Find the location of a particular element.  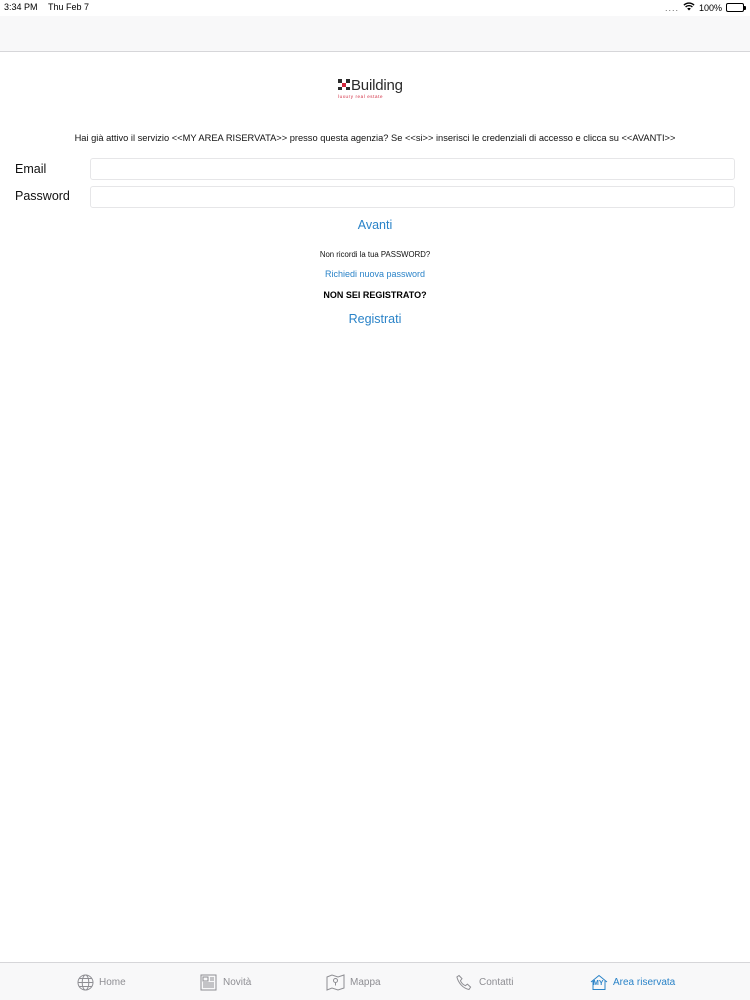

map-icon is located at coordinates (335, 982).